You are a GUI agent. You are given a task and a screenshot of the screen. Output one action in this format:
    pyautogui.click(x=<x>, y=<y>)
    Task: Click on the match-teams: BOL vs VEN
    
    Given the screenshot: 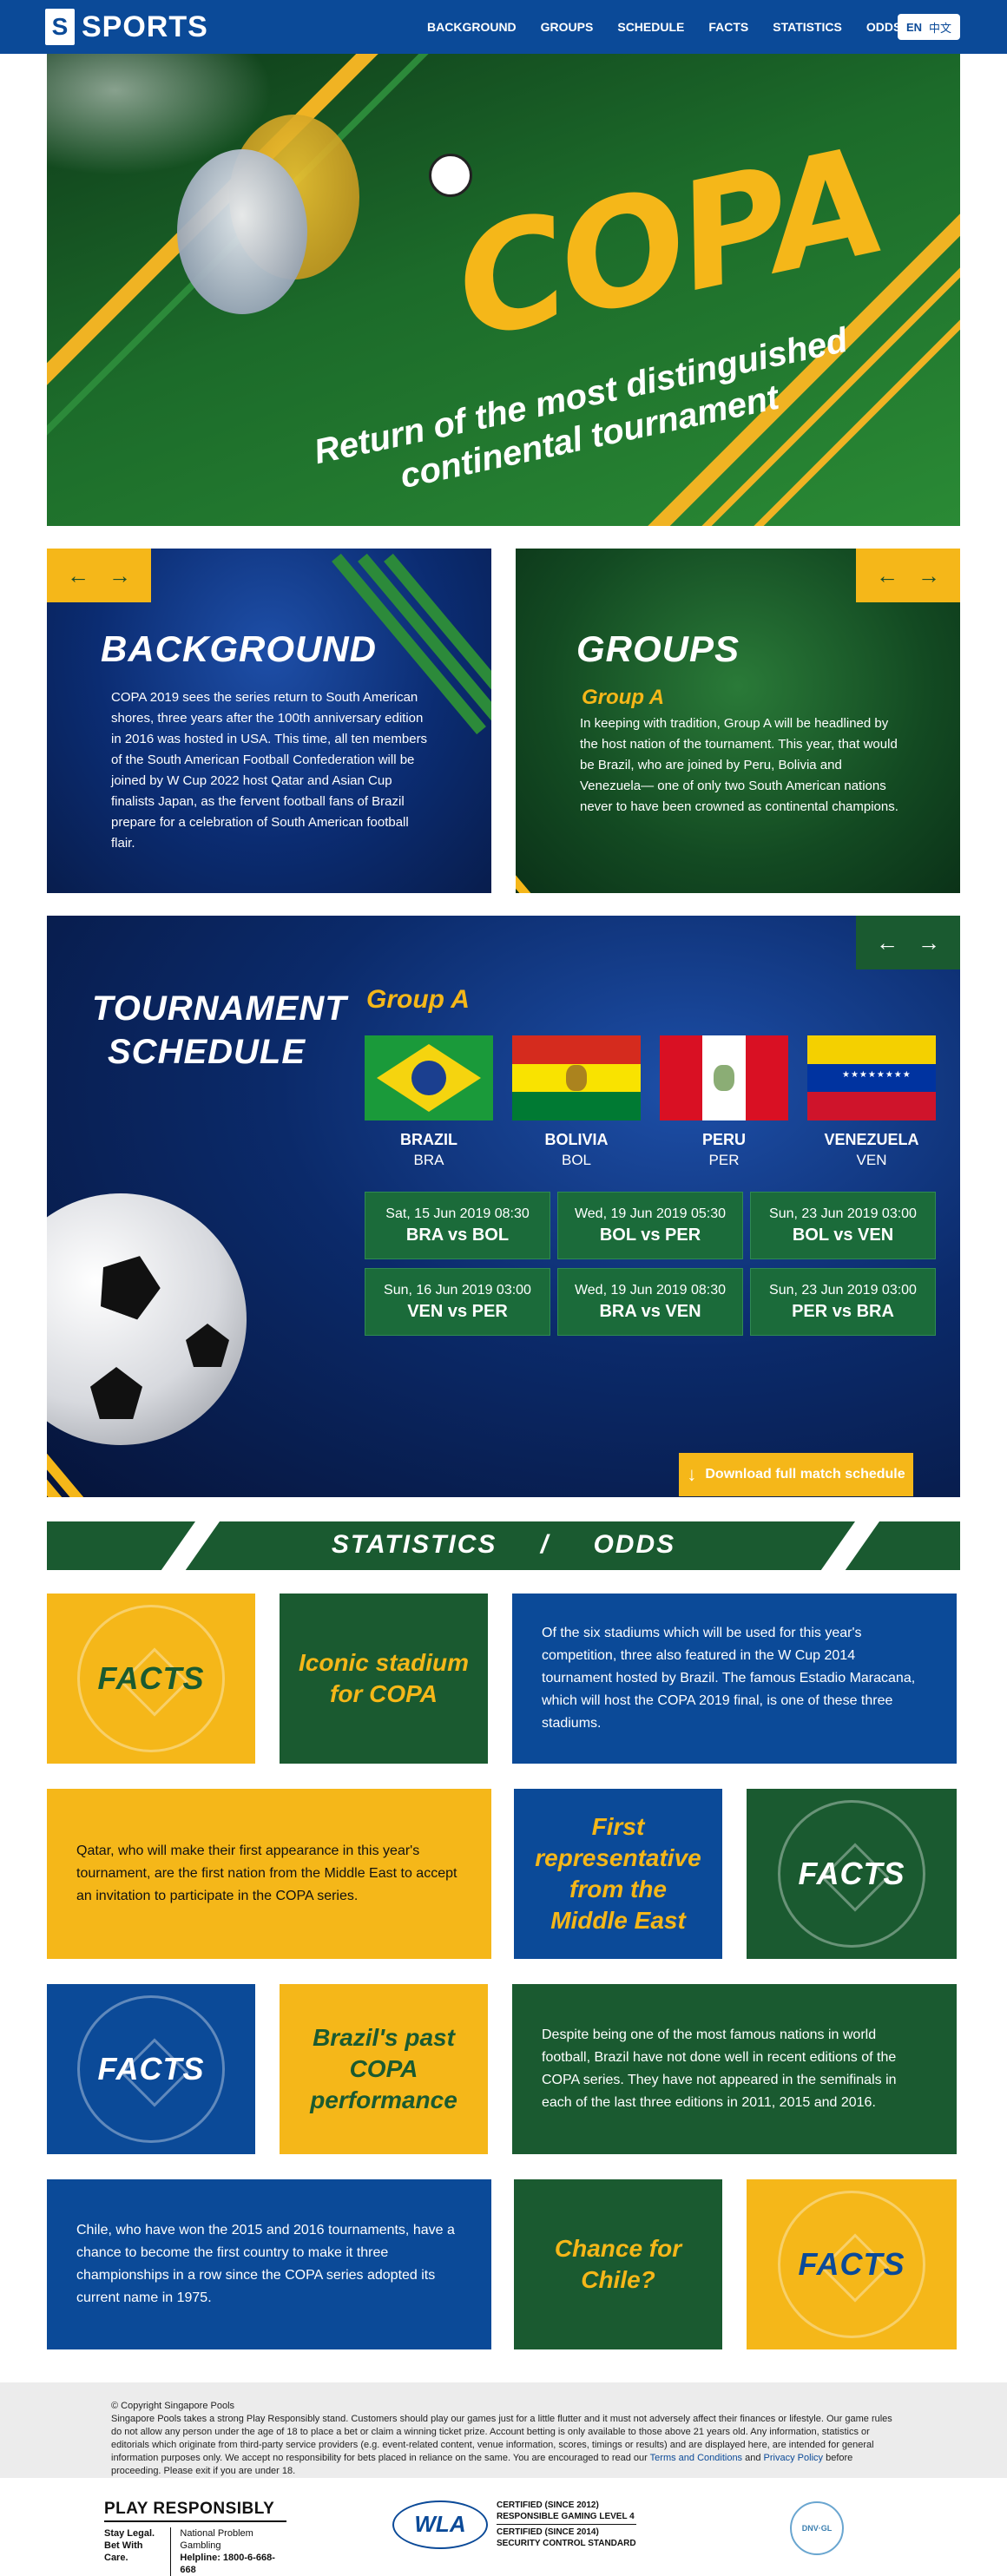 What is the action you would take?
    pyautogui.click(x=843, y=1236)
    